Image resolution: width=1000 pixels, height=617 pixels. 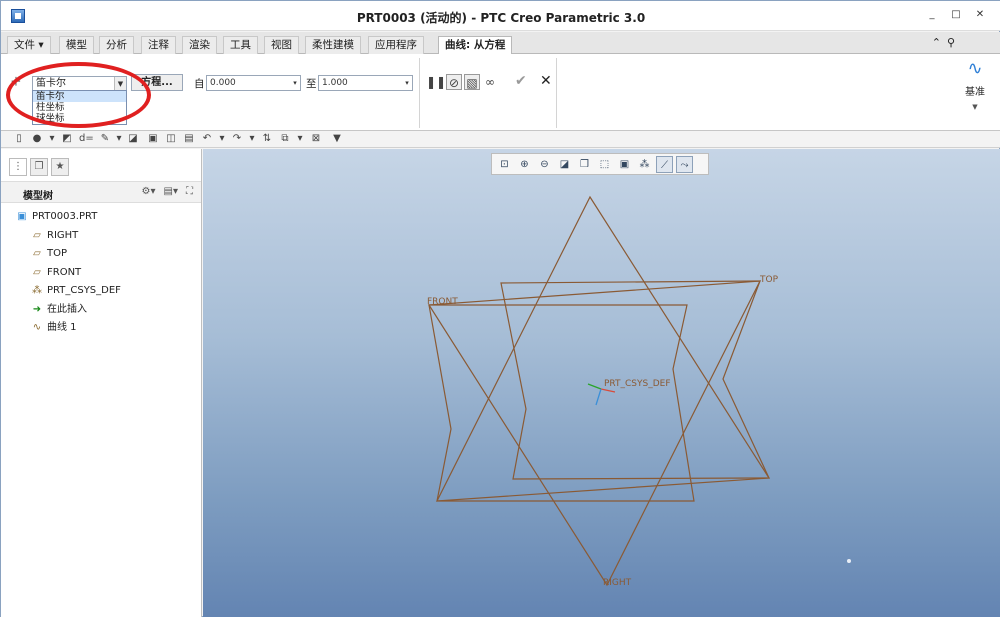 I want to click on tab-annotate: 注释, so click(x=158, y=45).